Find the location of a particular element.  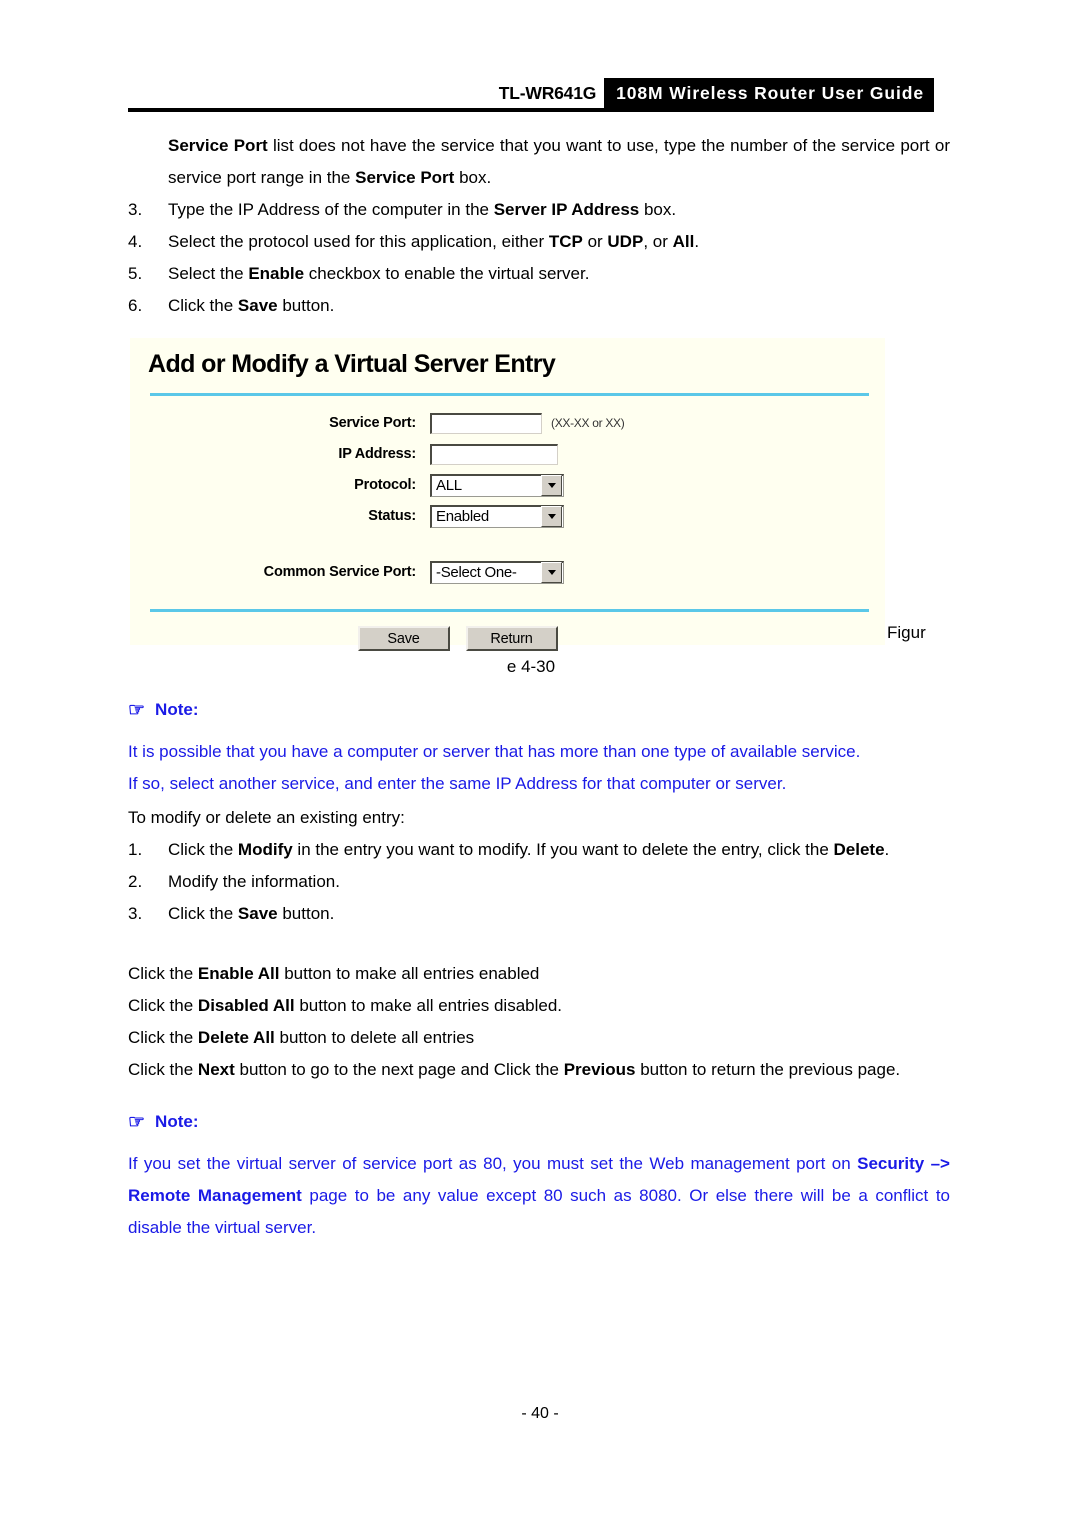

figure-caption-fragment-wrapped: e 4-30 is located at coordinates (531, 666).